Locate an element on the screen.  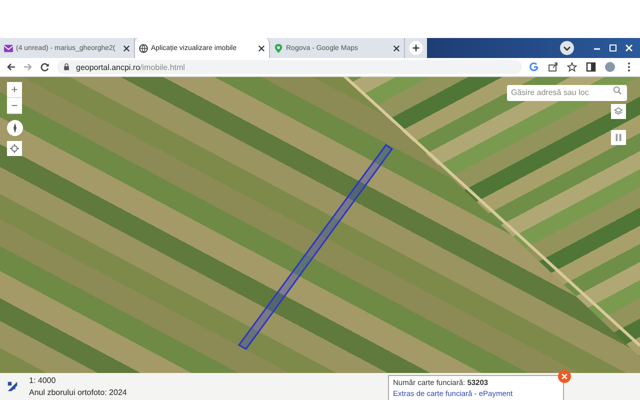
tab-search-icon is located at coordinates (567, 48).